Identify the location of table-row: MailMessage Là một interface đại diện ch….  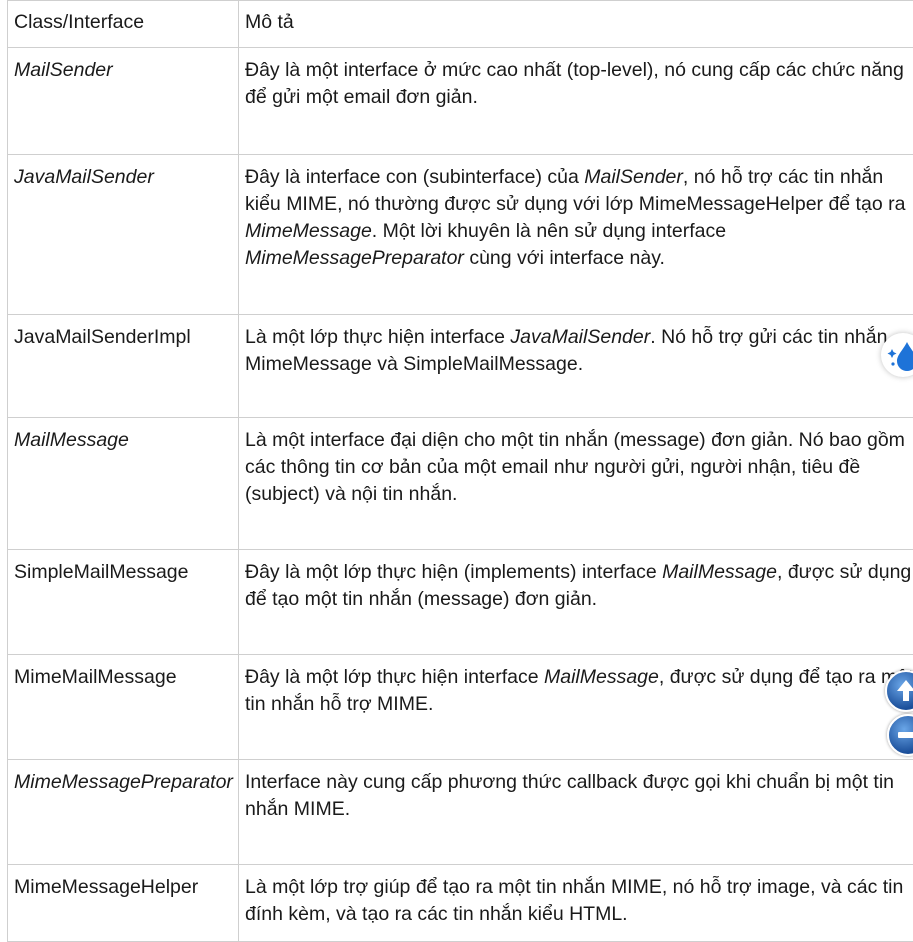
(460, 484).